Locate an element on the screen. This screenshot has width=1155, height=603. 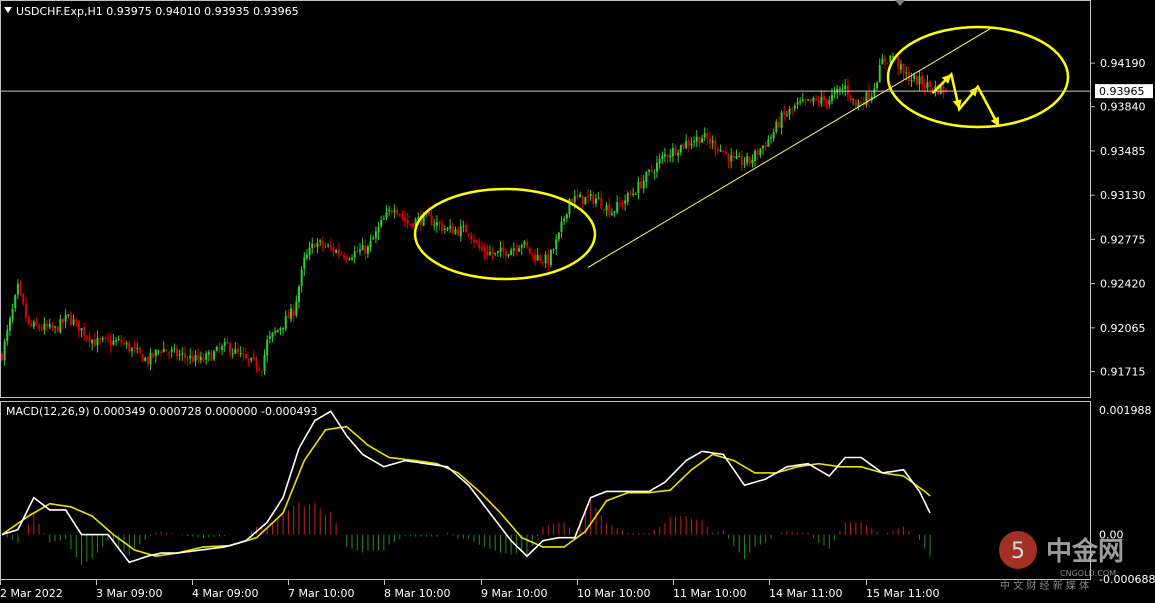
time-axis-label: 14 Mar 11:00 is located at coordinates (805, 593).